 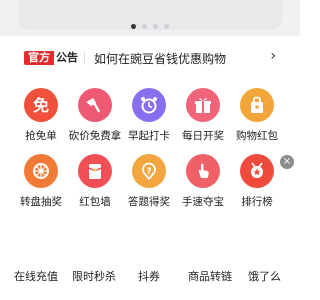 I want to click on feature-speed-treasure: 手速夺宝, so click(x=202, y=189).